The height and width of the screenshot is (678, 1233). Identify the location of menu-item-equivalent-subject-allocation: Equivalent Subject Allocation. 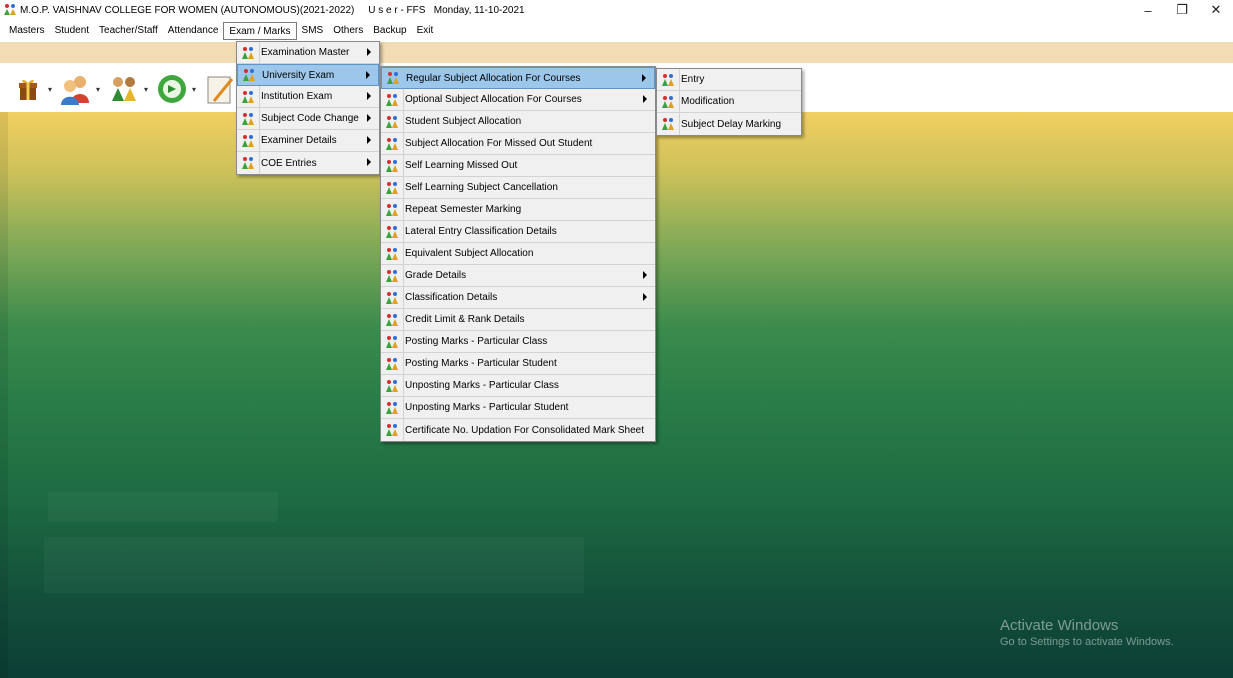
(518, 254).